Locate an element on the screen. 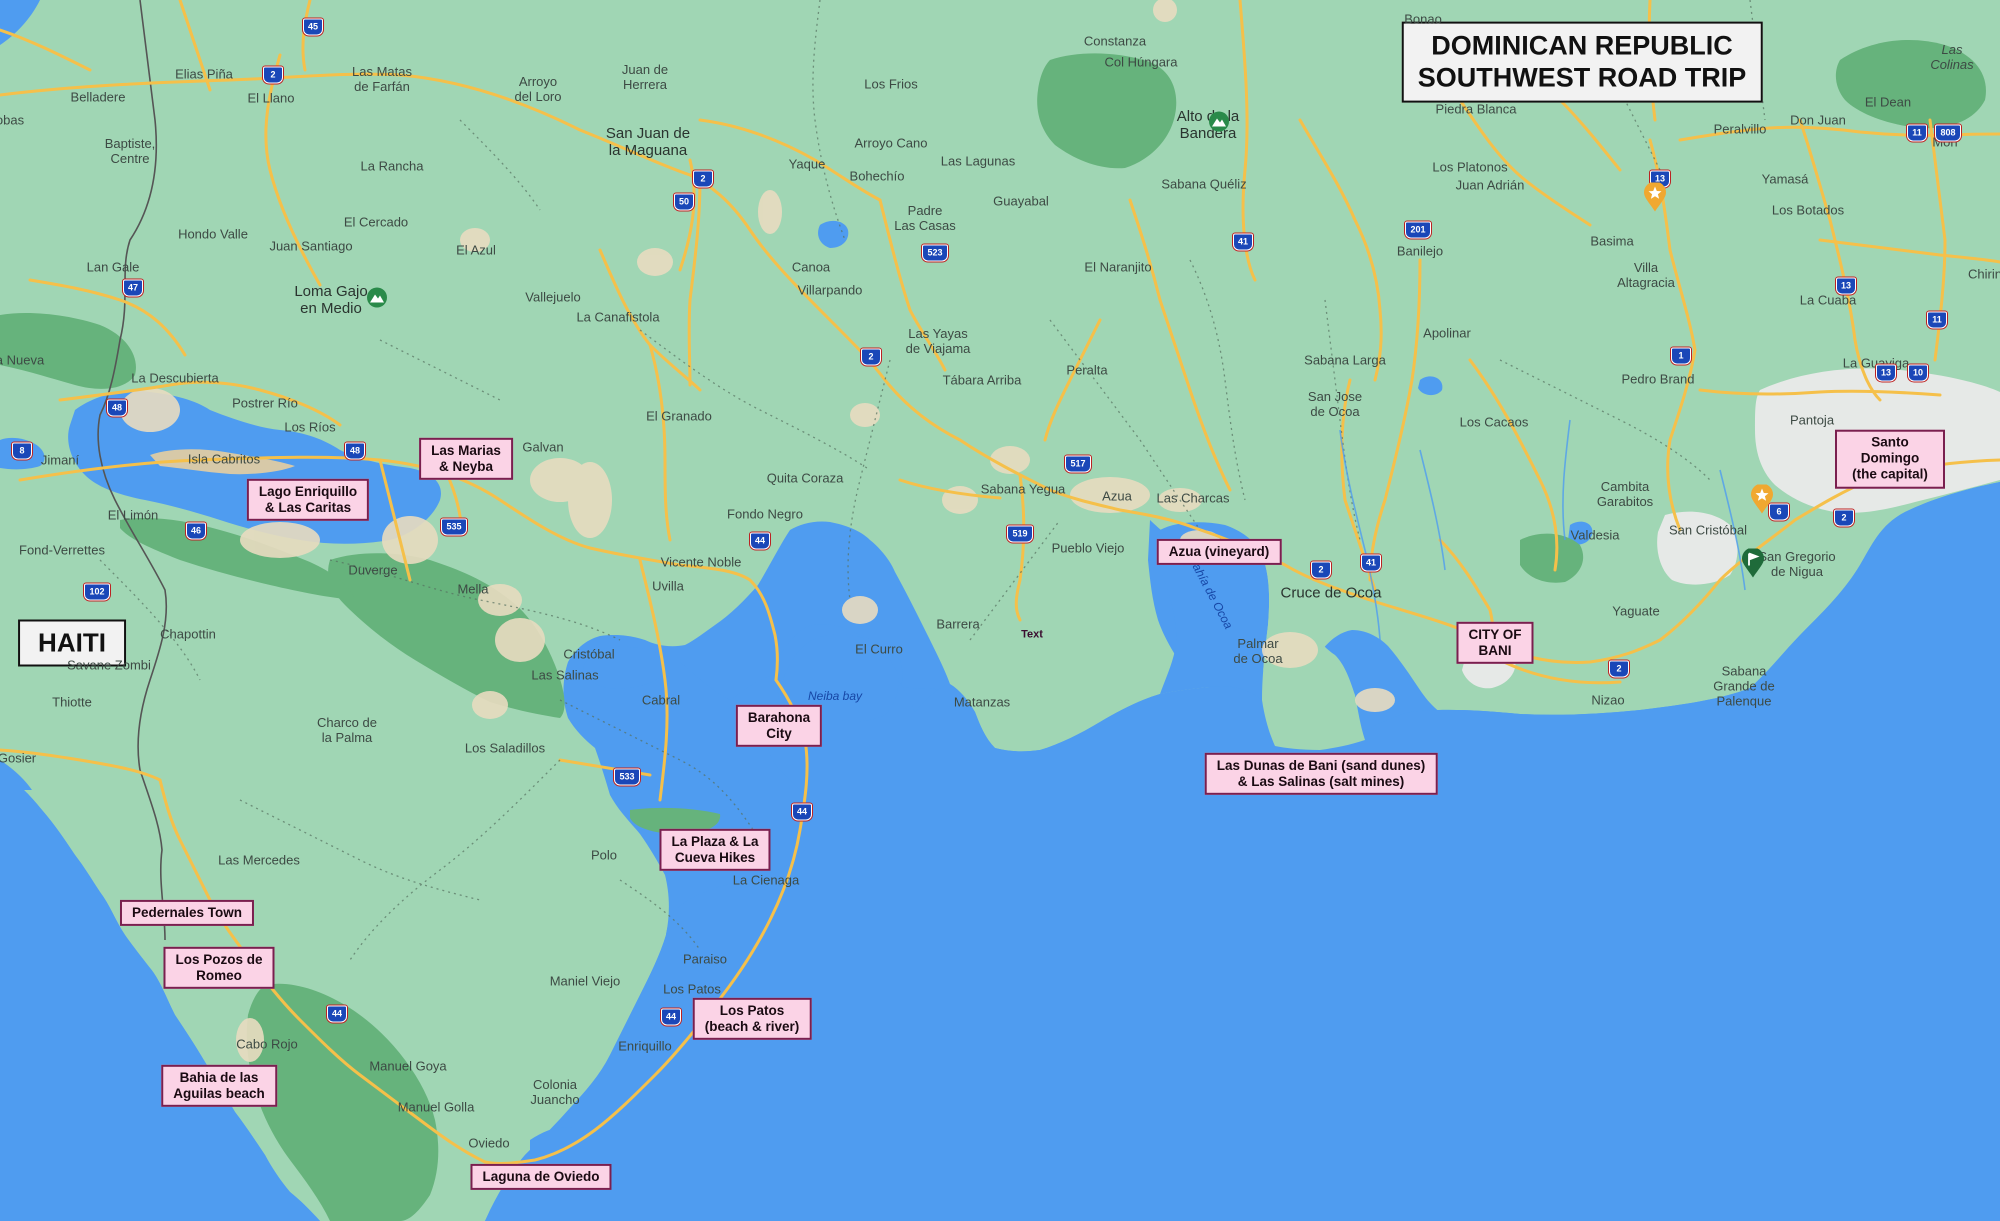 The width and height of the screenshot is (2000, 1221). callout-azua: Azua (vineyard) is located at coordinates (1219, 552).